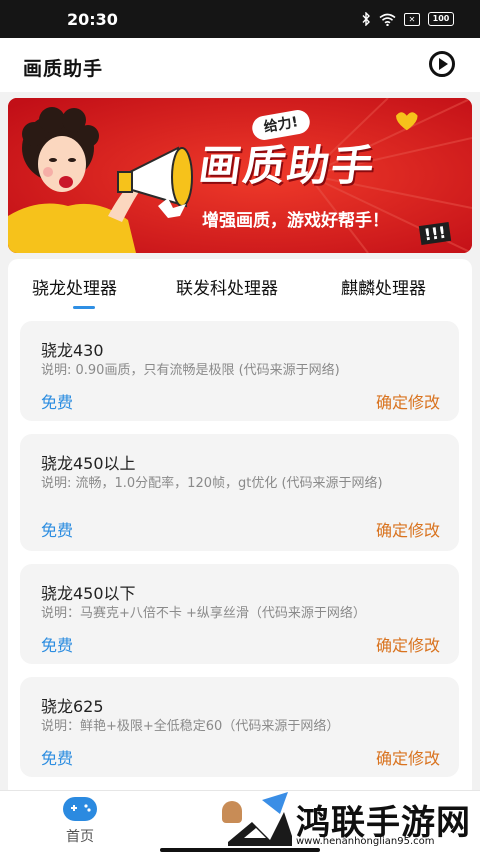  Describe the element at coordinates (74, 286) in the screenshot. I see `tab-snapdragon: 骁龙处理器` at that location.